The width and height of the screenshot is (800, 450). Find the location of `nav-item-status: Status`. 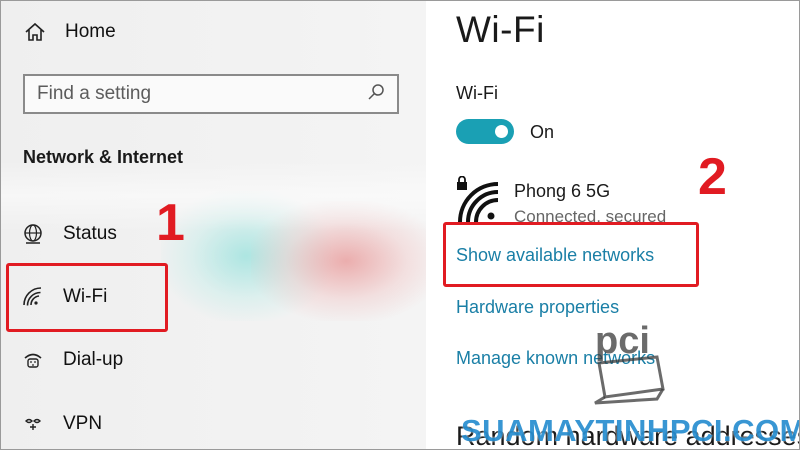

nav-item-status: Status is located at coordinates (69, 234).